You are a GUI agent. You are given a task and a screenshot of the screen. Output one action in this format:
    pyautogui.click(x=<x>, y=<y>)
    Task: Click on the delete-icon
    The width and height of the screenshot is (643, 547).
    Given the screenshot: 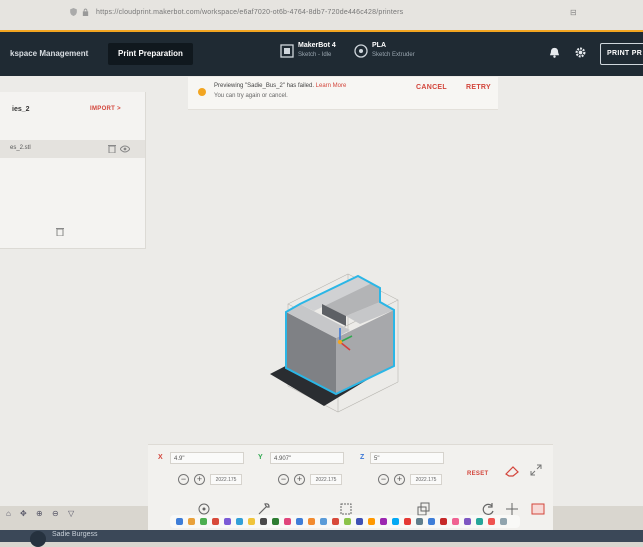 What is the action you would take?
    pyautogui.click(x=112, y=148)
    